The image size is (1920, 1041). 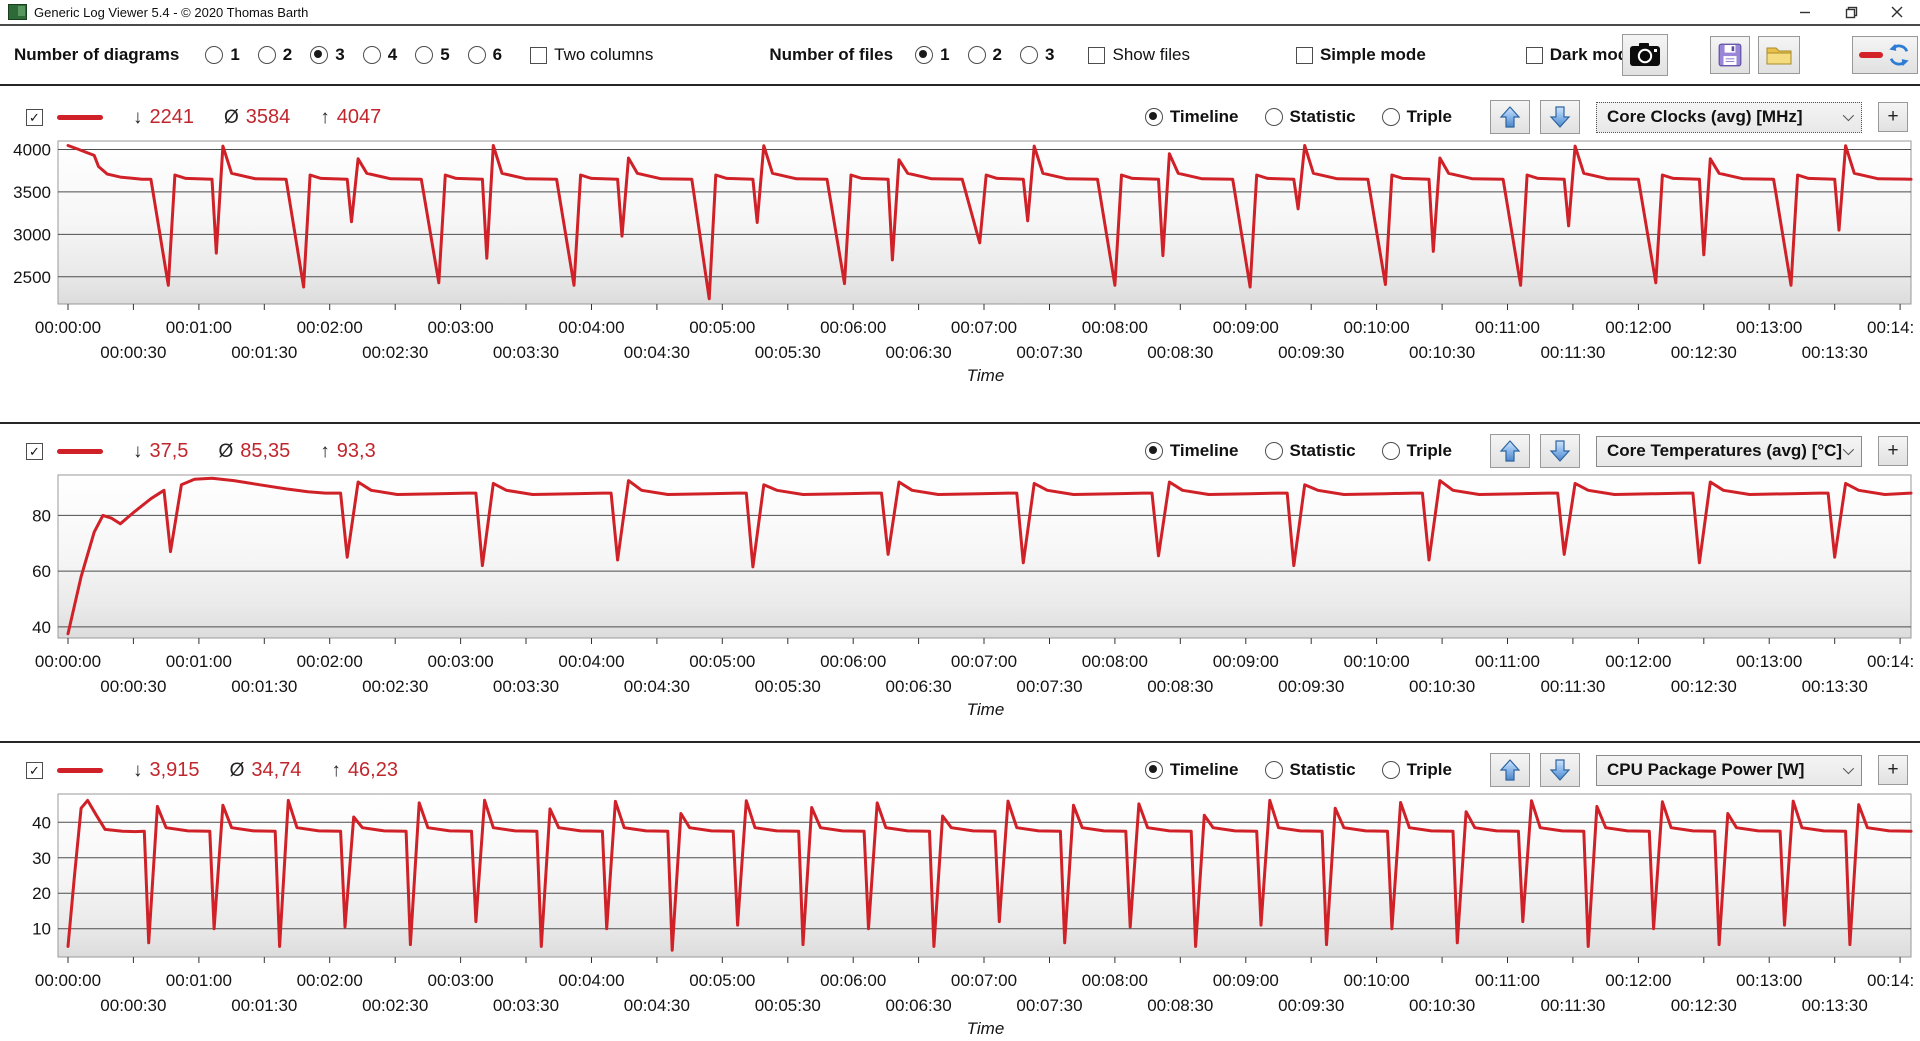 I want to click on x-tick-label: 00:07:00, so click(x=984, y=327).